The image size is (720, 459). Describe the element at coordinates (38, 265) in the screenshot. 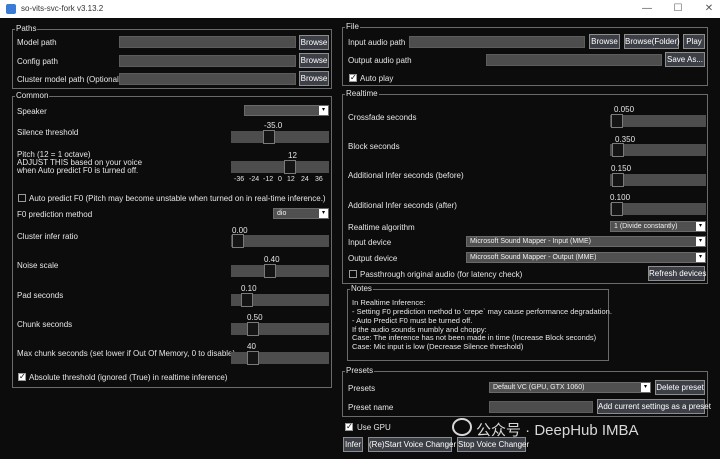

I see `noise-scale-label: Noise scale` at that location.